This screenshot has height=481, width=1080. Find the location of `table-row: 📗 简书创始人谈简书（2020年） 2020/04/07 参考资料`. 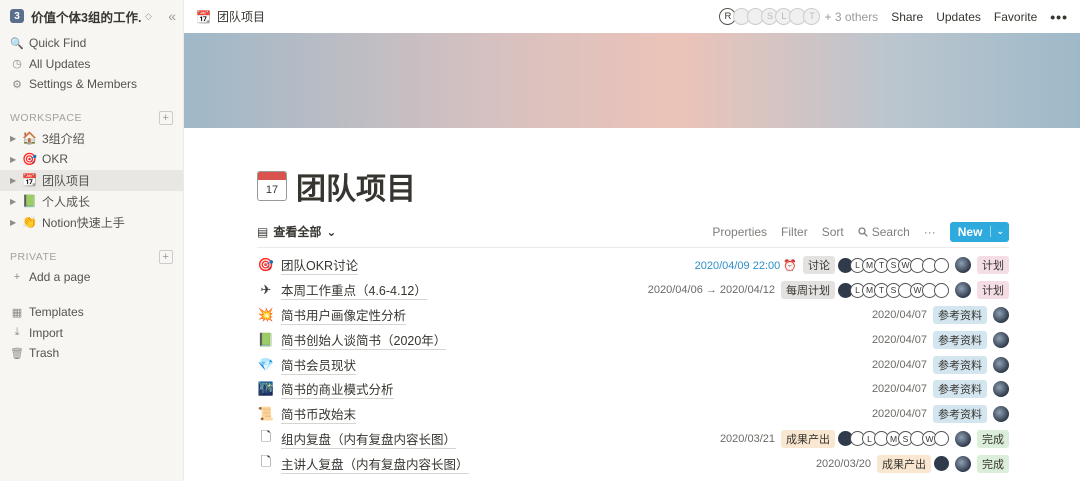

table-row: 📗 简书创始人谈简书（2020年） 2020/04/07 参考资料 is located at coordinates (633, 339).